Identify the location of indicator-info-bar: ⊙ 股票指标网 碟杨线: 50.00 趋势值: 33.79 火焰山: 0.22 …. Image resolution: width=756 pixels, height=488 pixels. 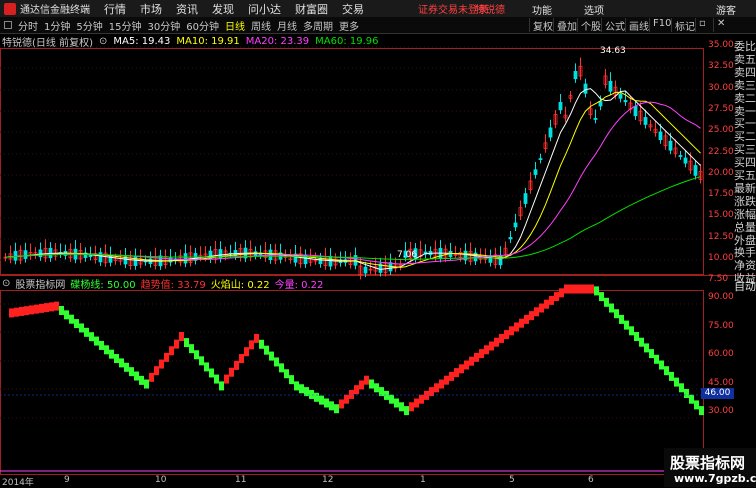
(164, 284).